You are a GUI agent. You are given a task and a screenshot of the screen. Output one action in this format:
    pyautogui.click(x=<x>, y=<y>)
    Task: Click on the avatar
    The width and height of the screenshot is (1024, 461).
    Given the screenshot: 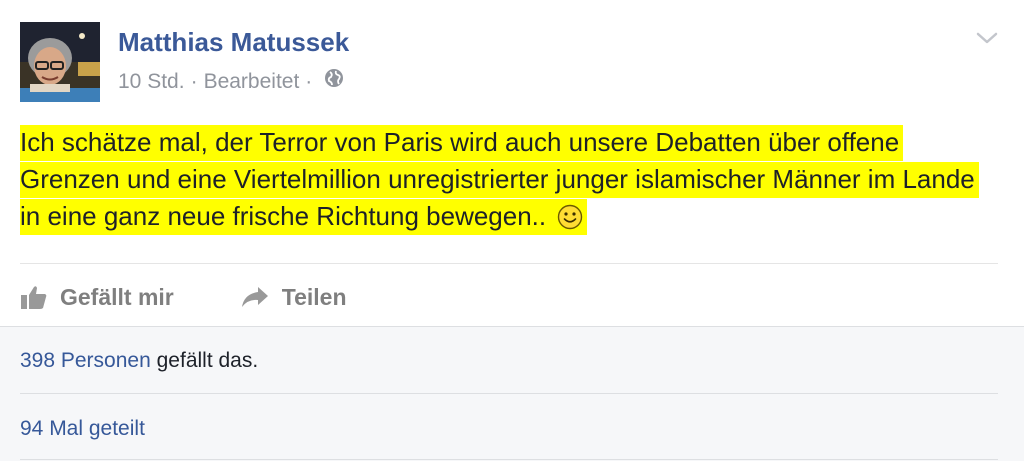 What is the action you would take?
    pyautogui.click(x=60, y=62)
    